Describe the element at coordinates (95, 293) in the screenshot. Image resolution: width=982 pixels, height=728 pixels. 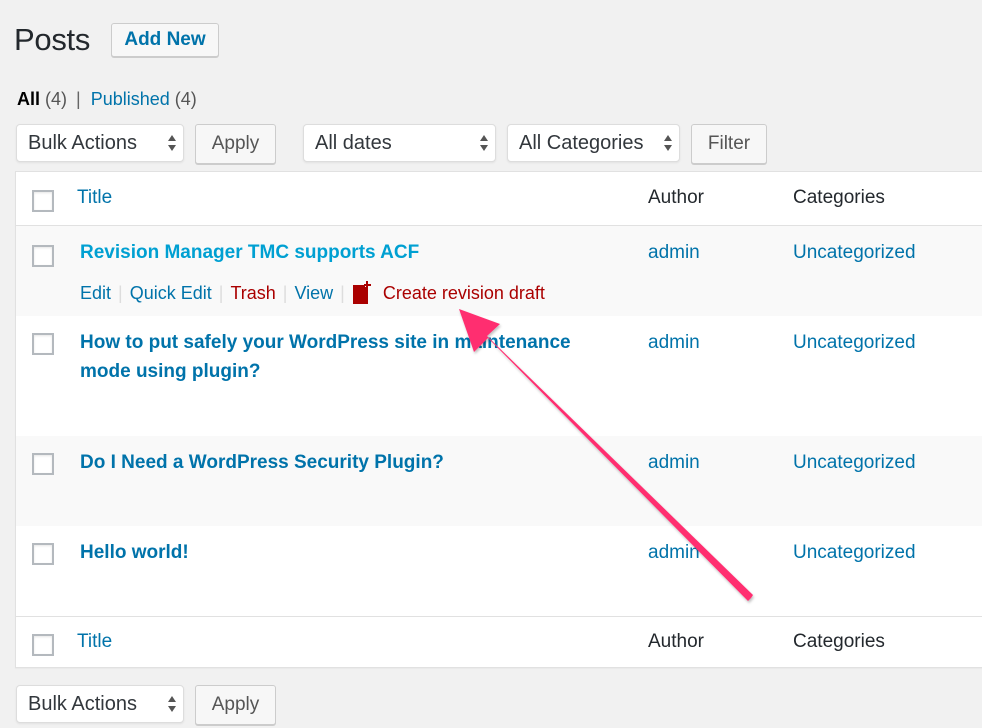
I see `edit-link: Edit` at that location.